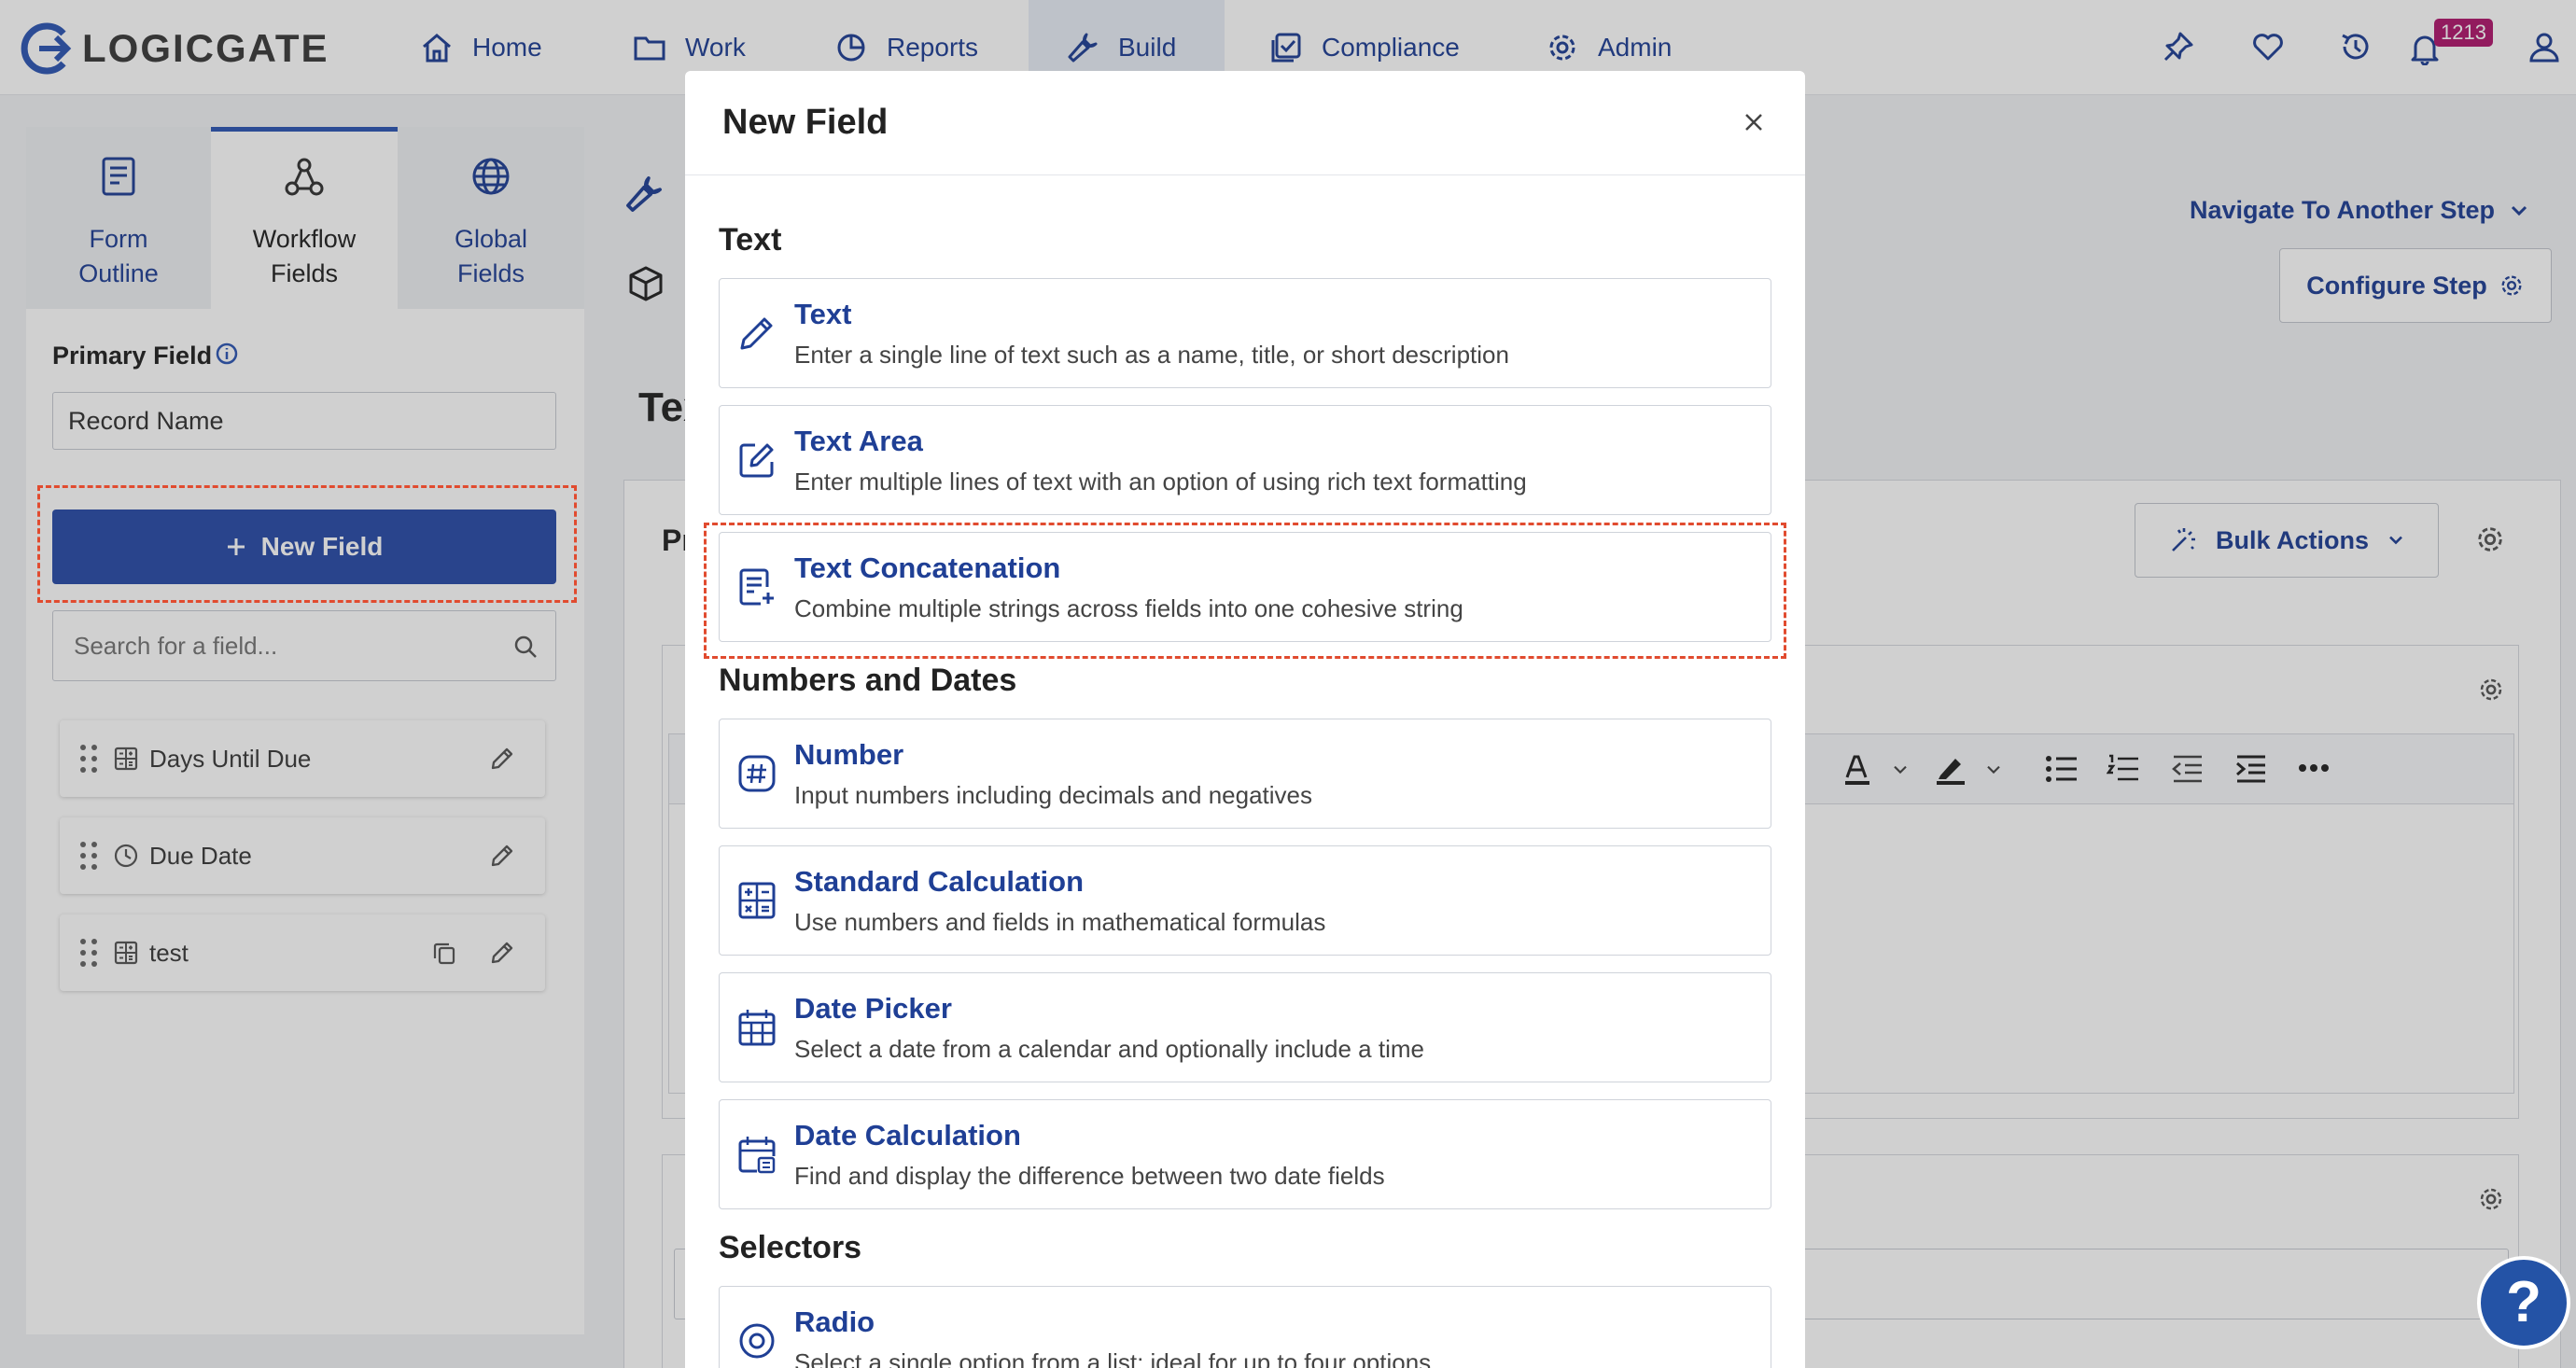 The image size is (2576, 1368). What do you see at coordinates (756, 333) in the screenshot?
I see `pencil-icon` at bounding box center [756, 333].